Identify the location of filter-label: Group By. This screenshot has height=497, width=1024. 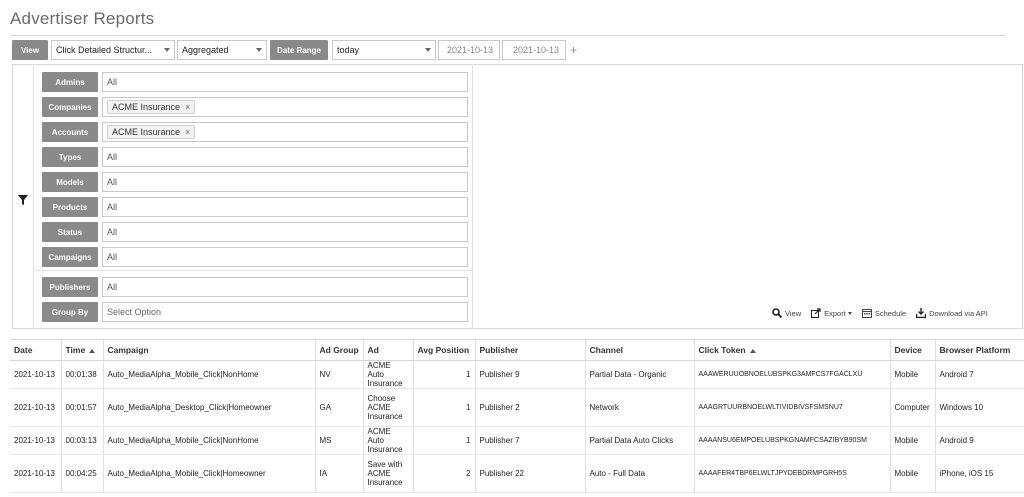
(70, 312).